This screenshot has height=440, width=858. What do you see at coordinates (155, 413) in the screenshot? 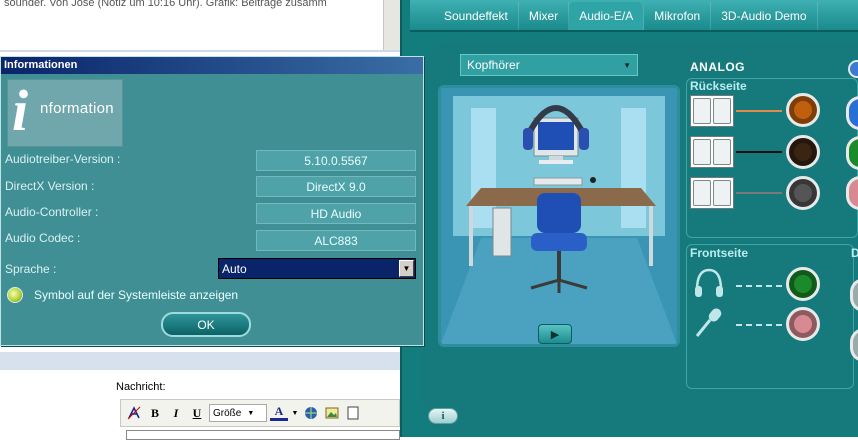
I see `bold-button: B` at bounding box center [155, 413].